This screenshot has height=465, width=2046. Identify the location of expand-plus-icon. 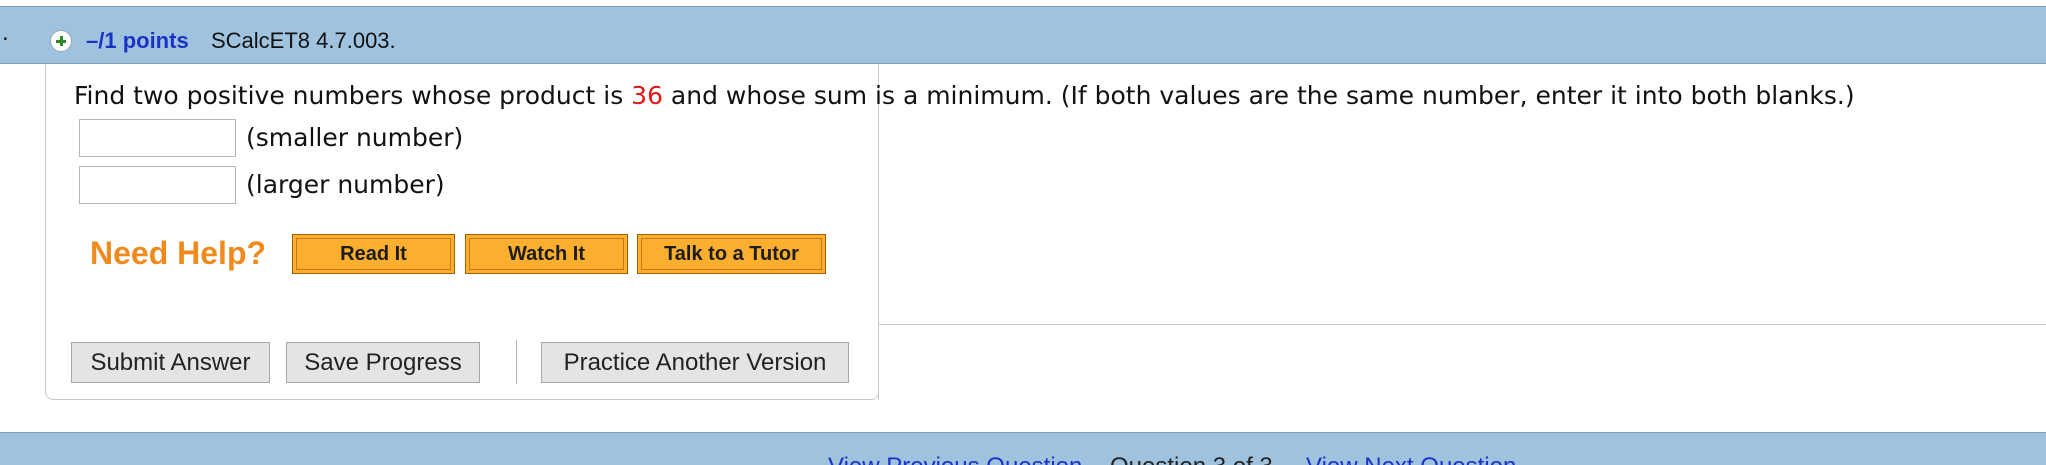
(61, 41).